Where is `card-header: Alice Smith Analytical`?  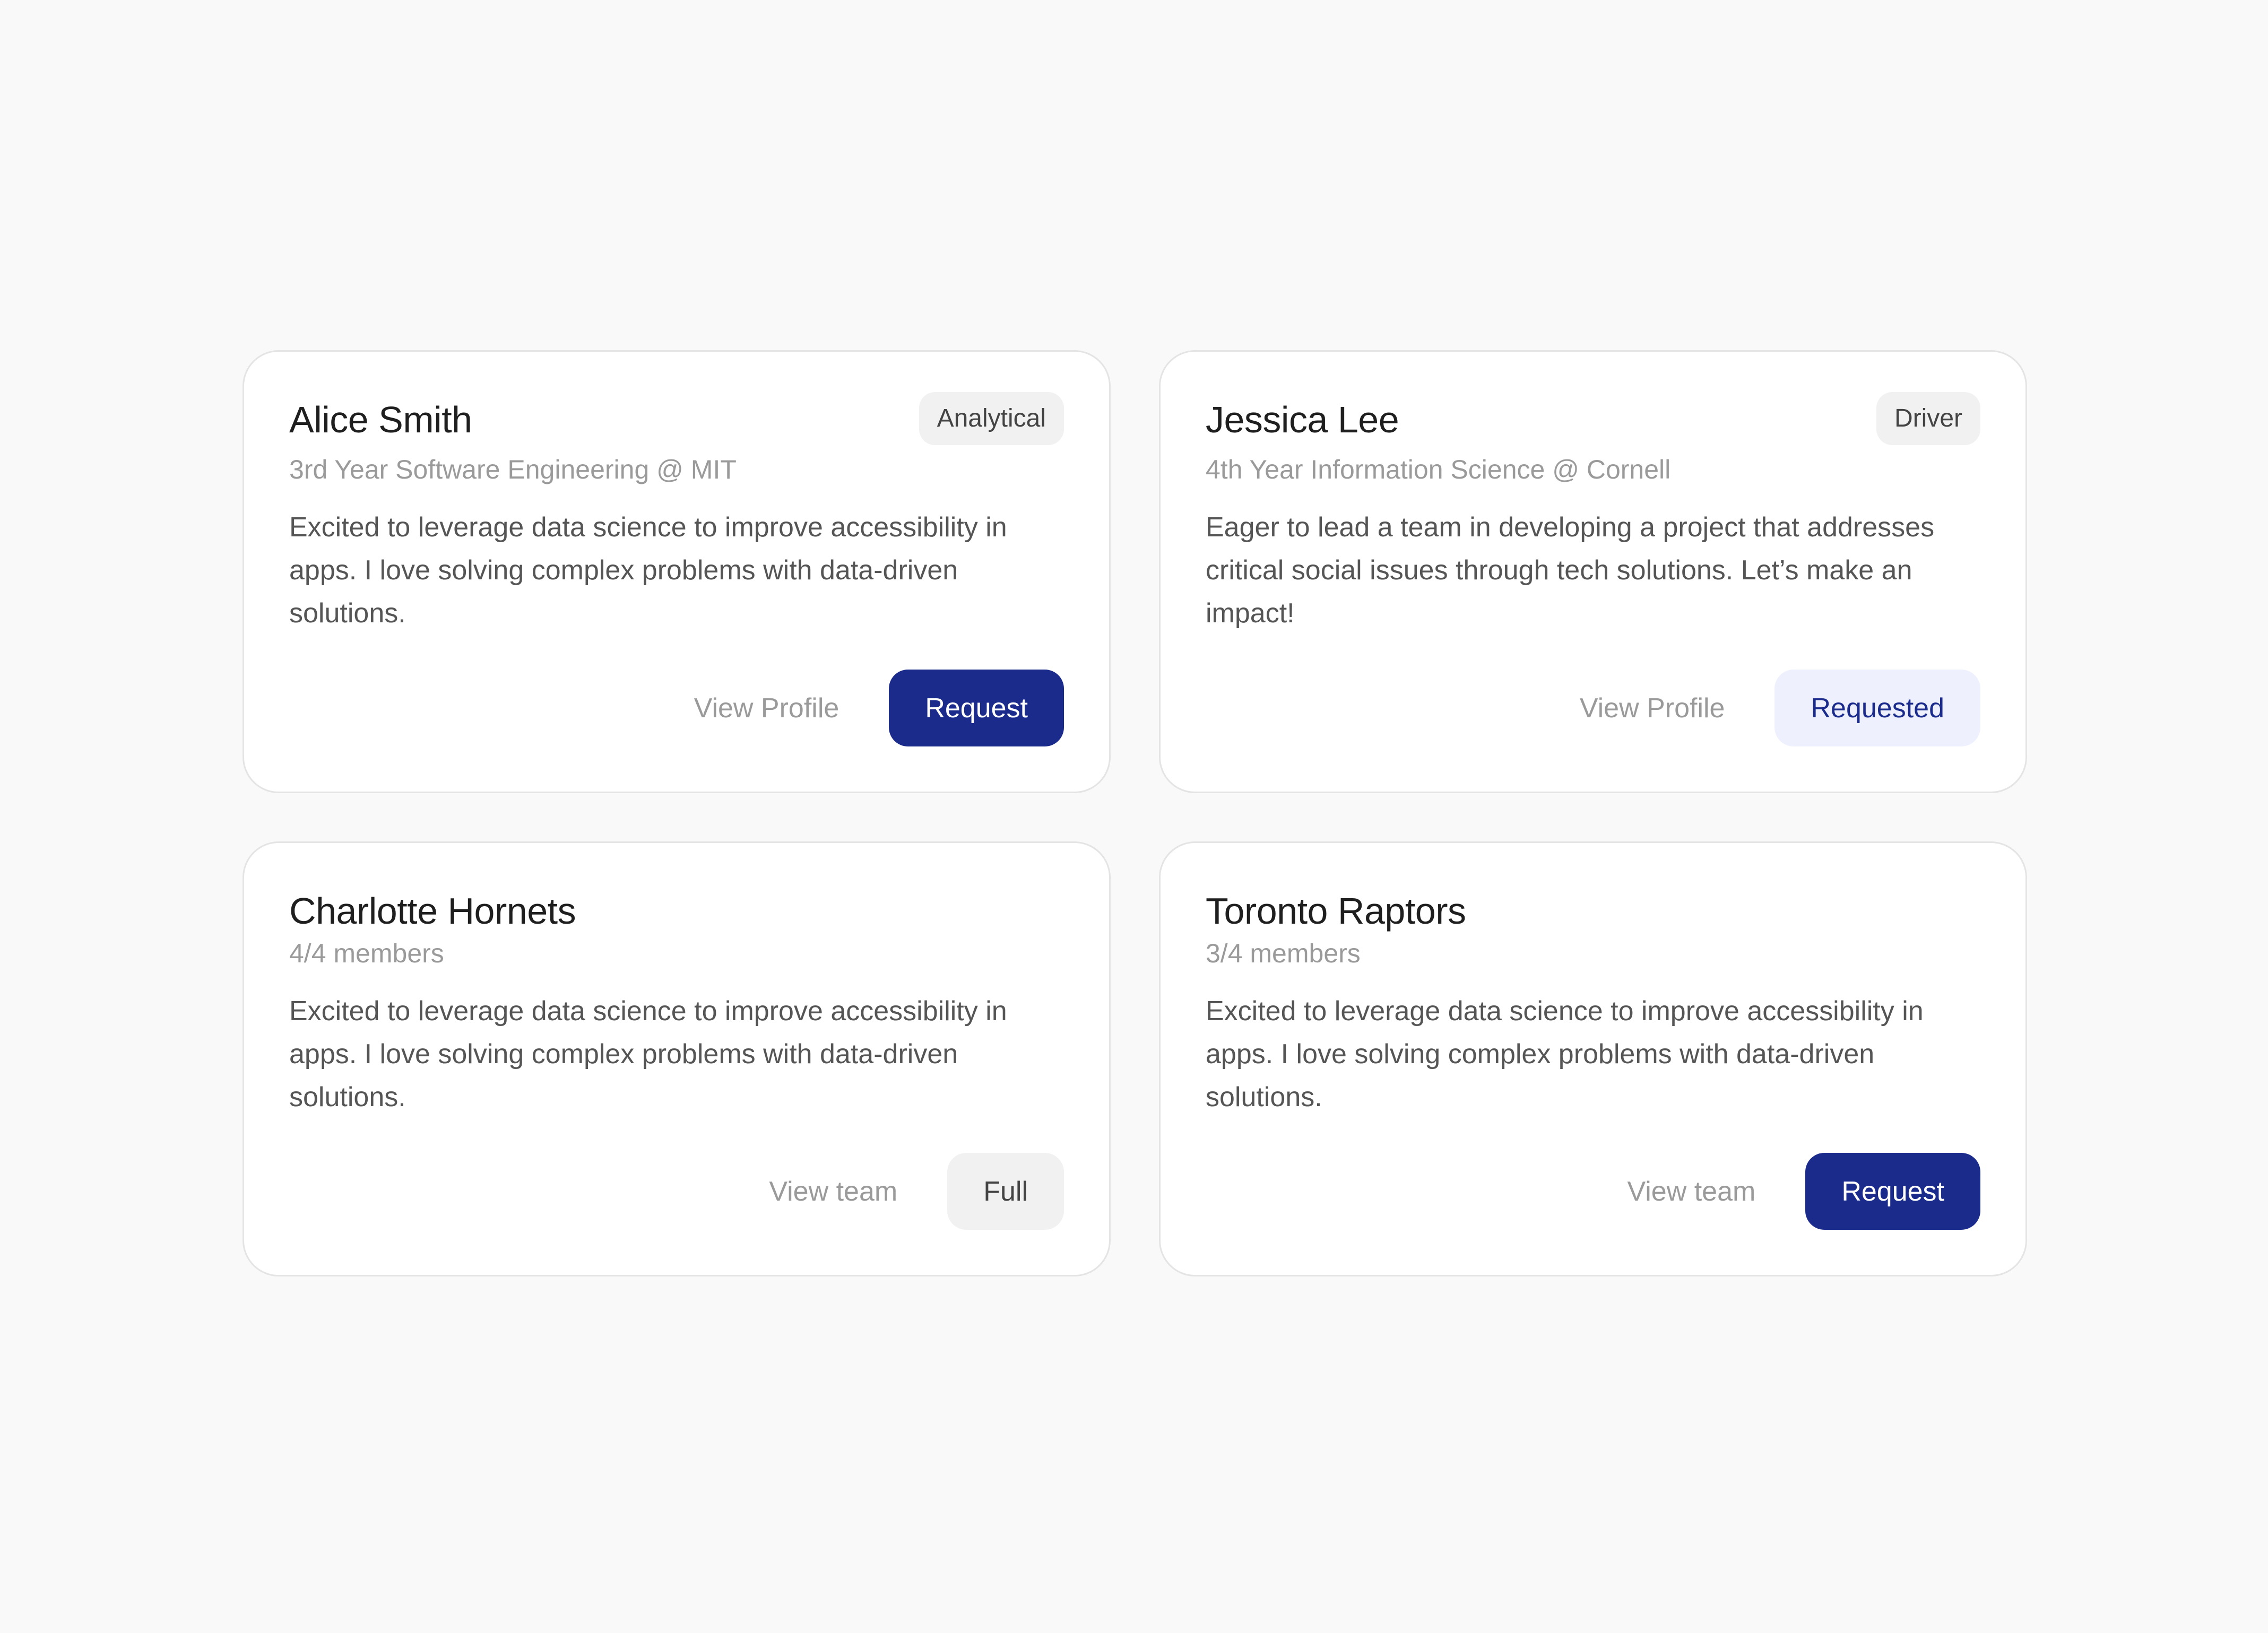 card-header: Alice Smith Analytical is located at coordinates (676, 419).